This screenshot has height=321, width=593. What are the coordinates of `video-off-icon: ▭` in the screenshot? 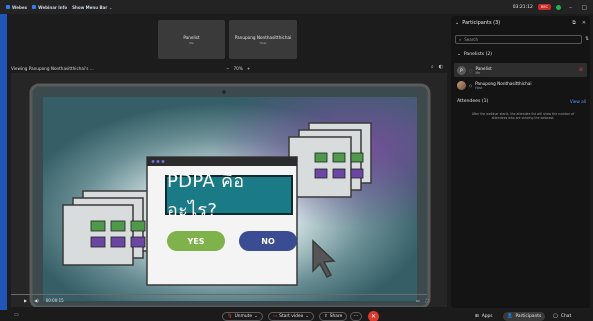 It's located at (275, 316).